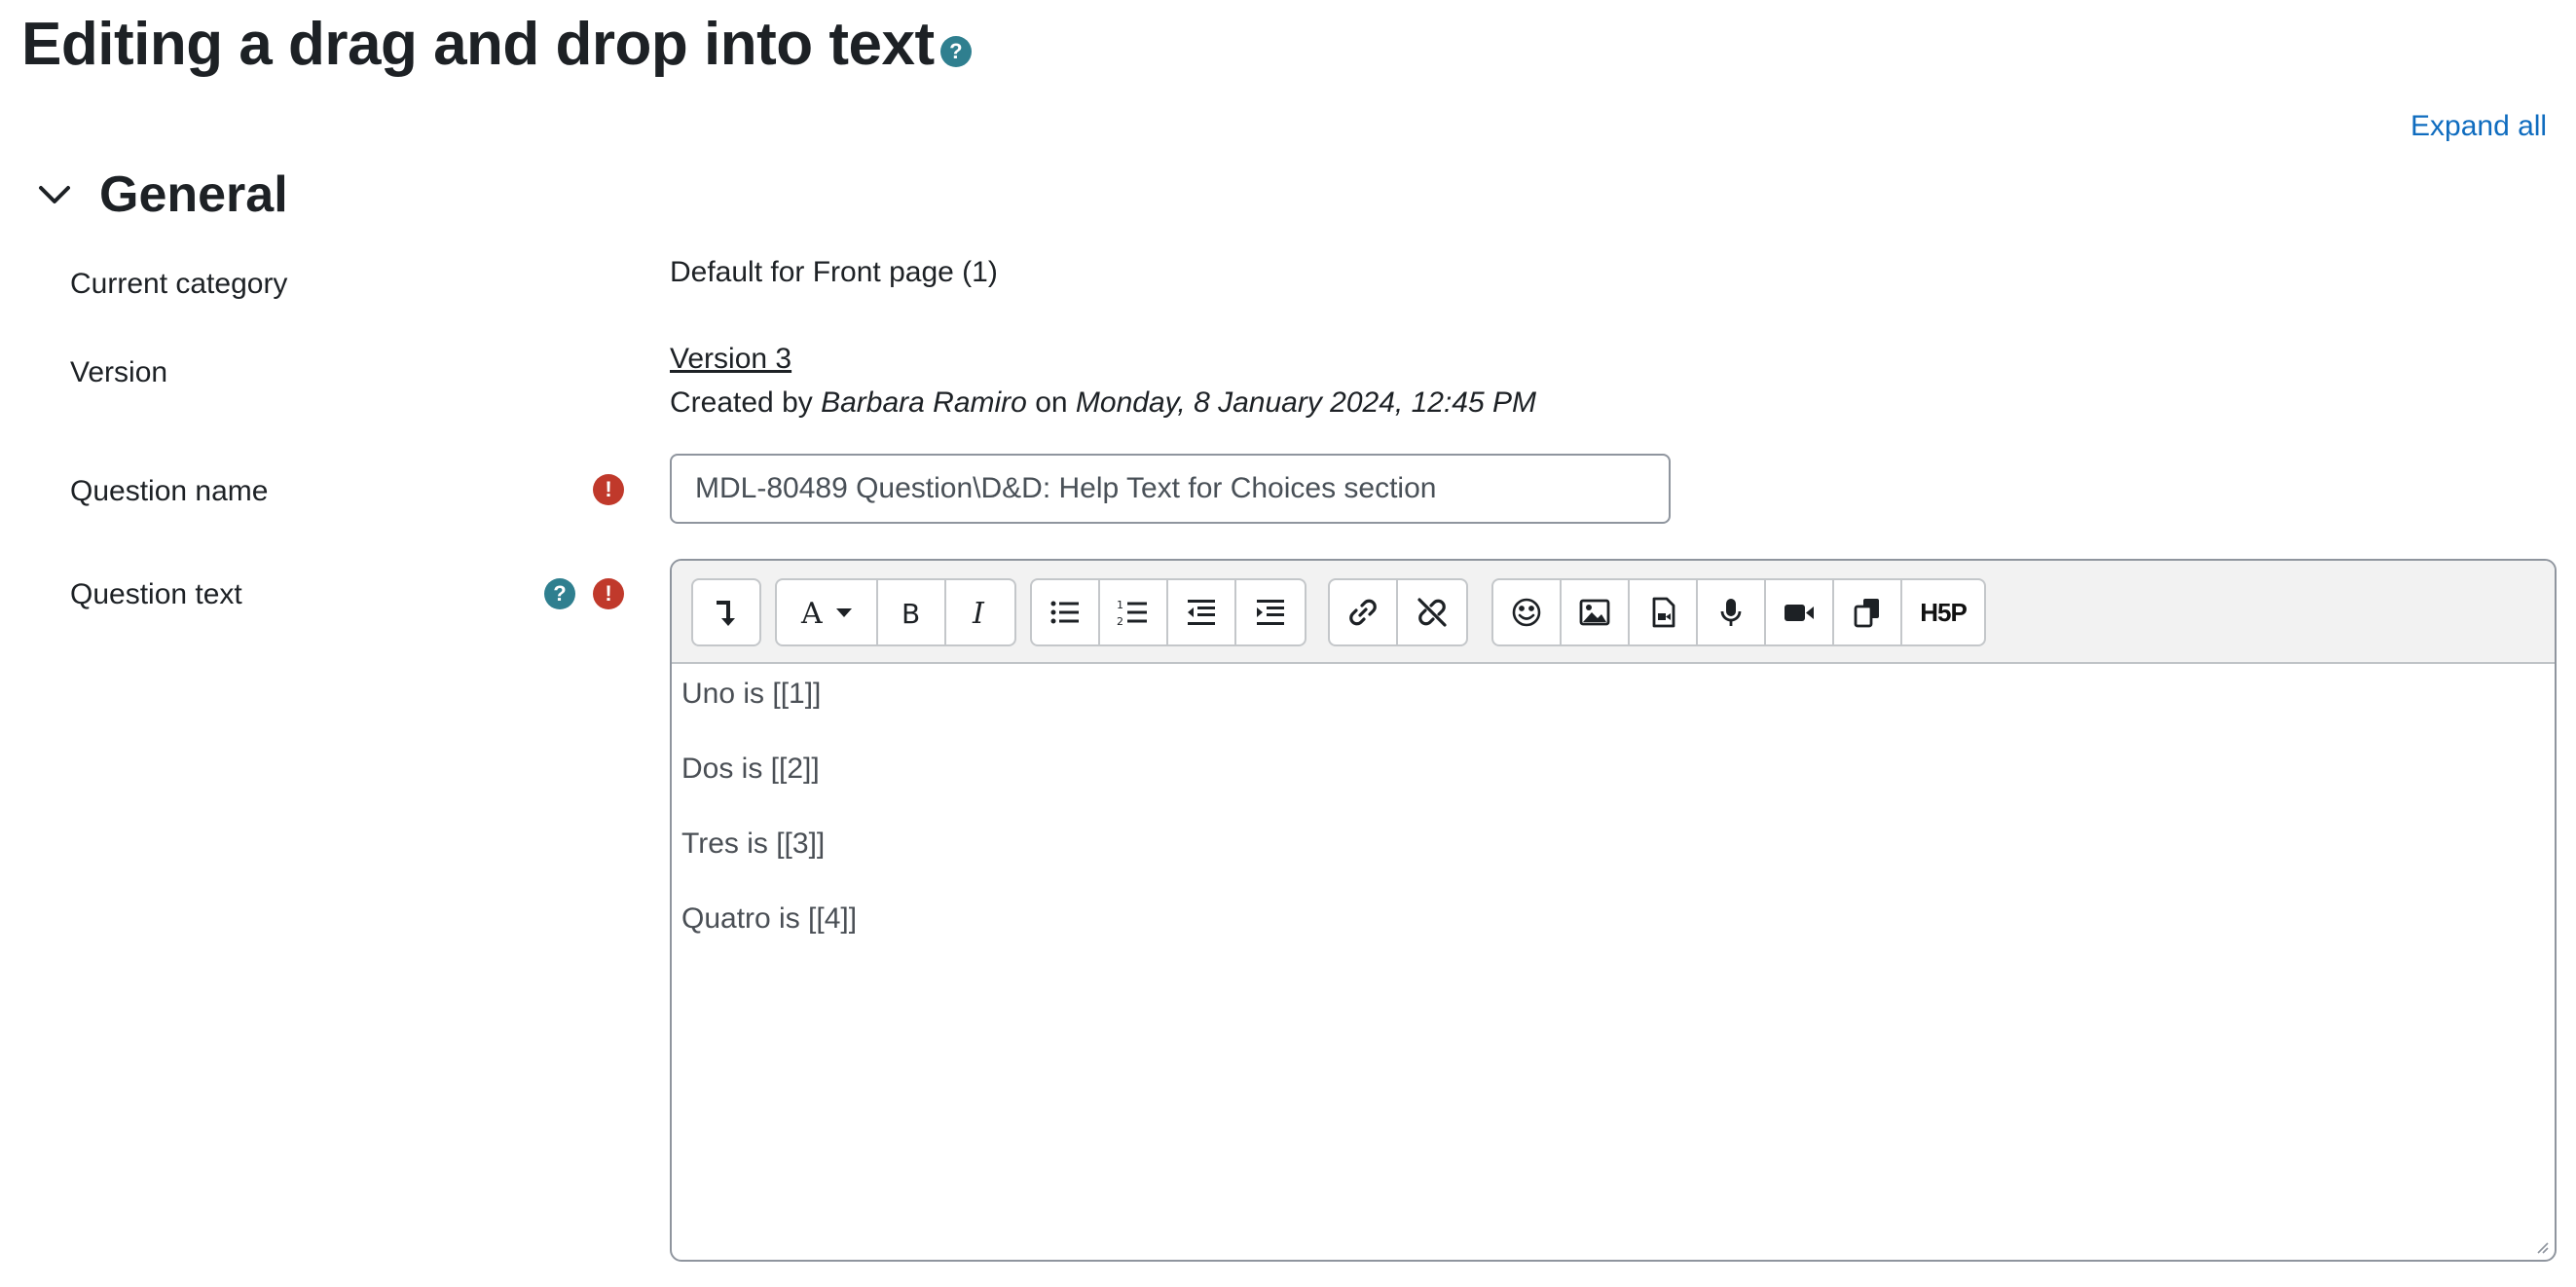  I want to click on svg-text: B, so click(911, 614).